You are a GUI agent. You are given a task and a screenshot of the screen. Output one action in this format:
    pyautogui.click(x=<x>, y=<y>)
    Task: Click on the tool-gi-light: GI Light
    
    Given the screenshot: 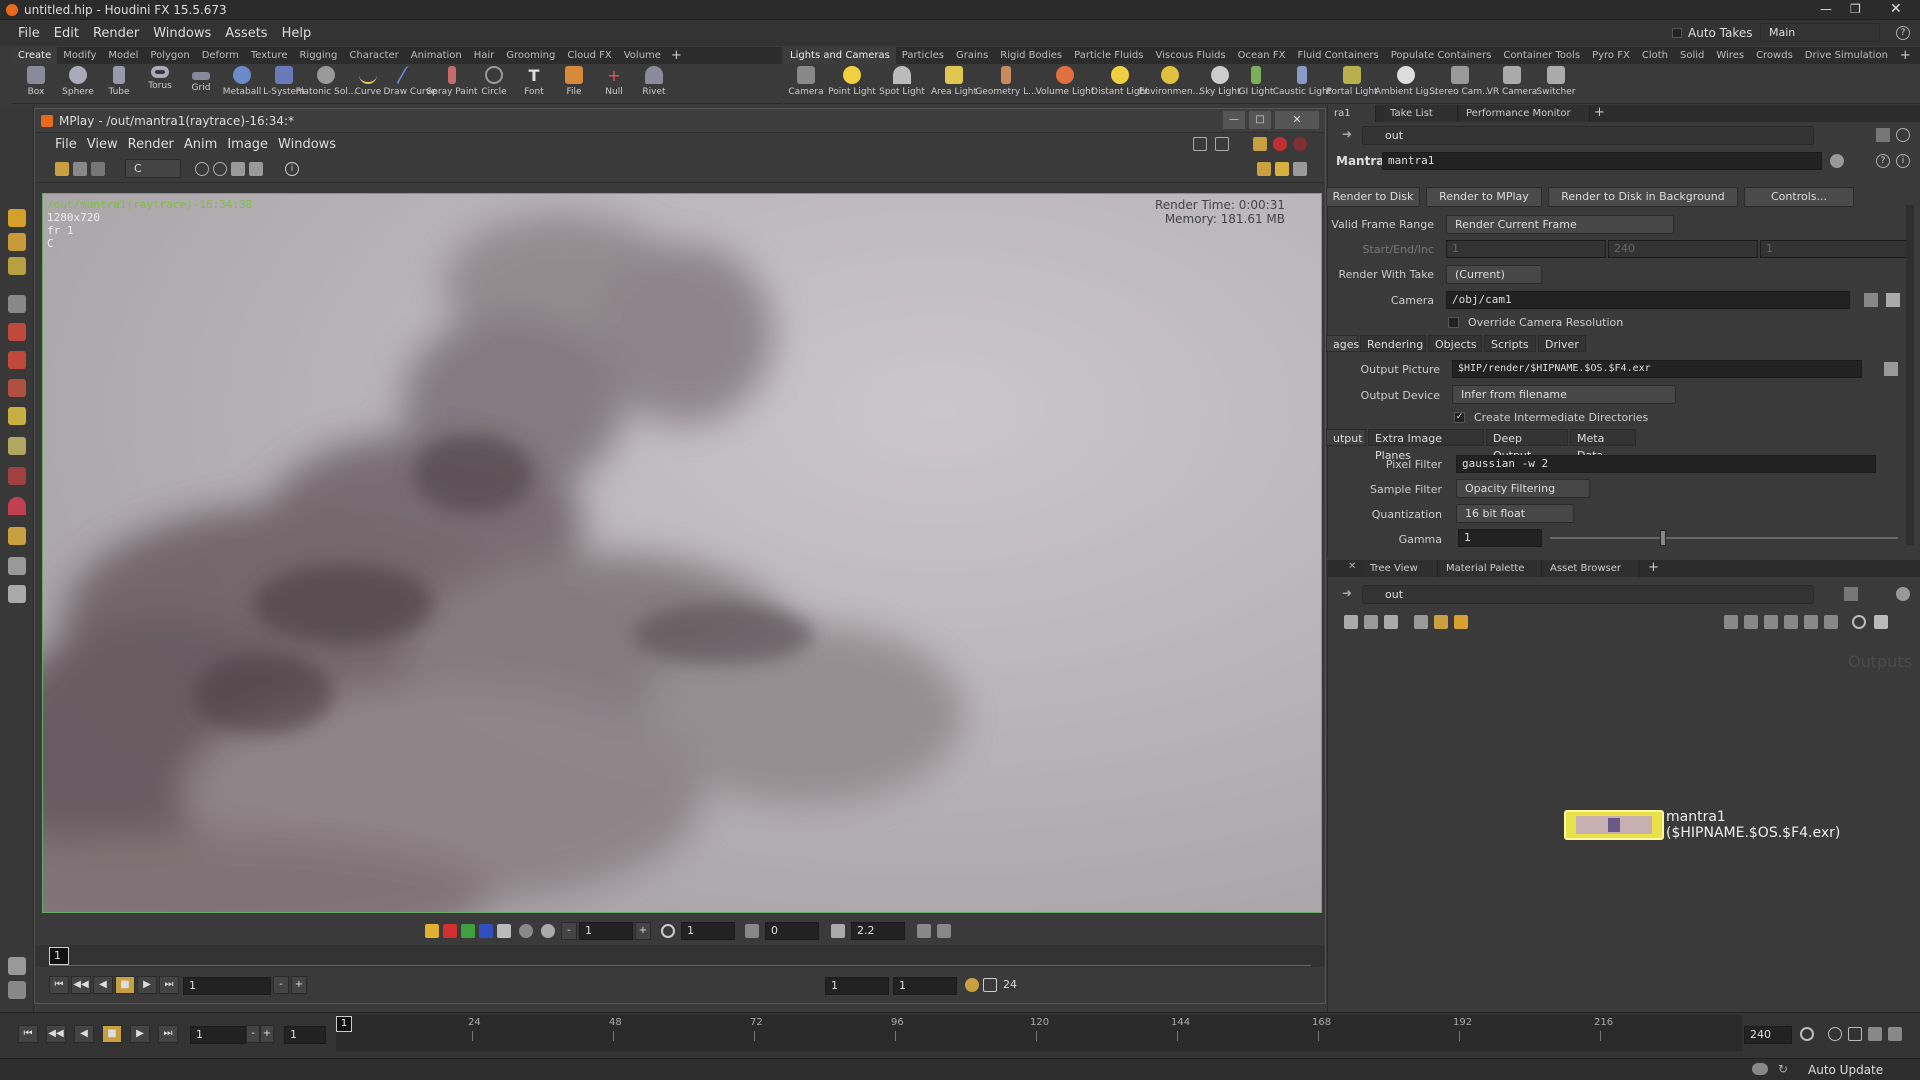 What is the action you would take?
    pyautogui.click(x=1256, y=81)
    